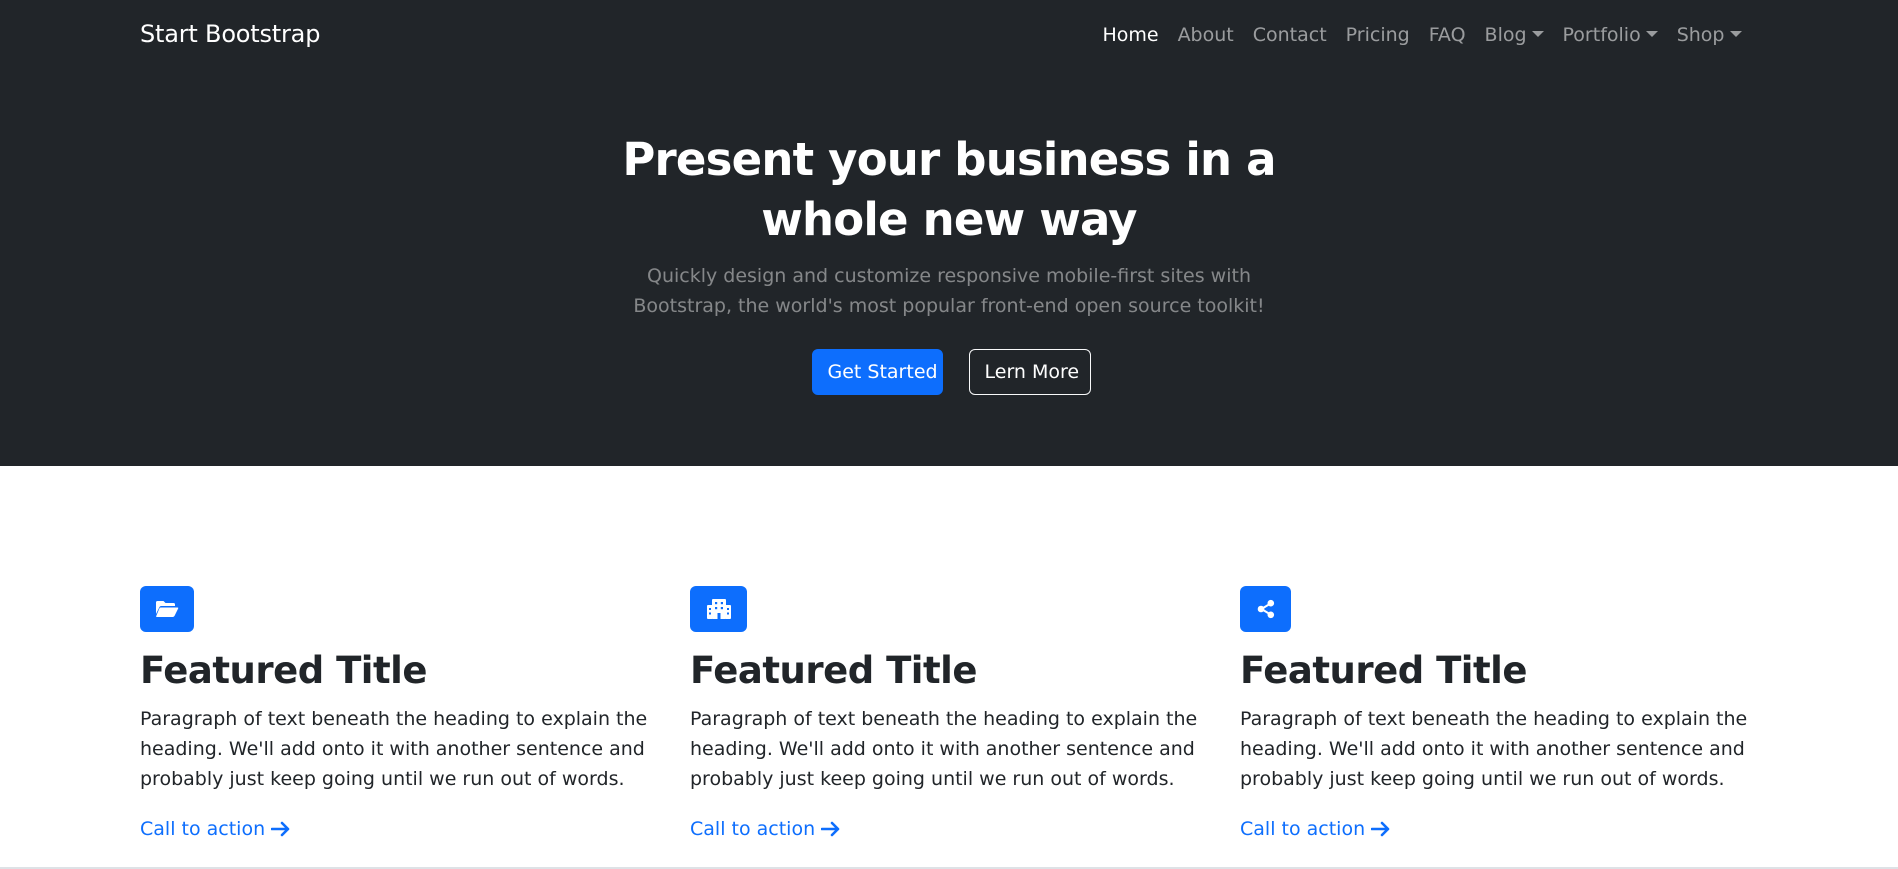 This screenshot has width=1898, height=869. Describe the element at coordinates (949, 159) in the screenshot. I see `hero-title-line: Present your business in a` at that location.